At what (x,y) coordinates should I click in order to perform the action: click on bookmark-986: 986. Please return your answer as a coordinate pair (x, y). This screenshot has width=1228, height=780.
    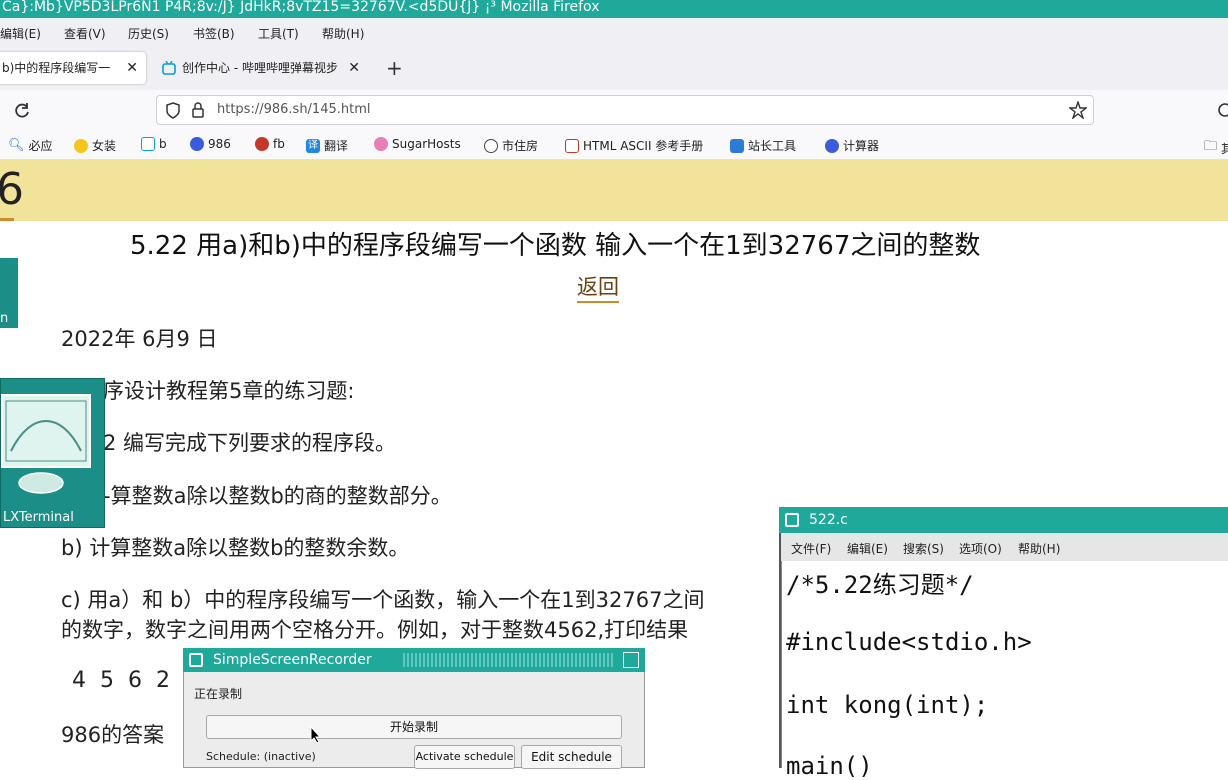
    Looking at the image, I should click on (210, 144).